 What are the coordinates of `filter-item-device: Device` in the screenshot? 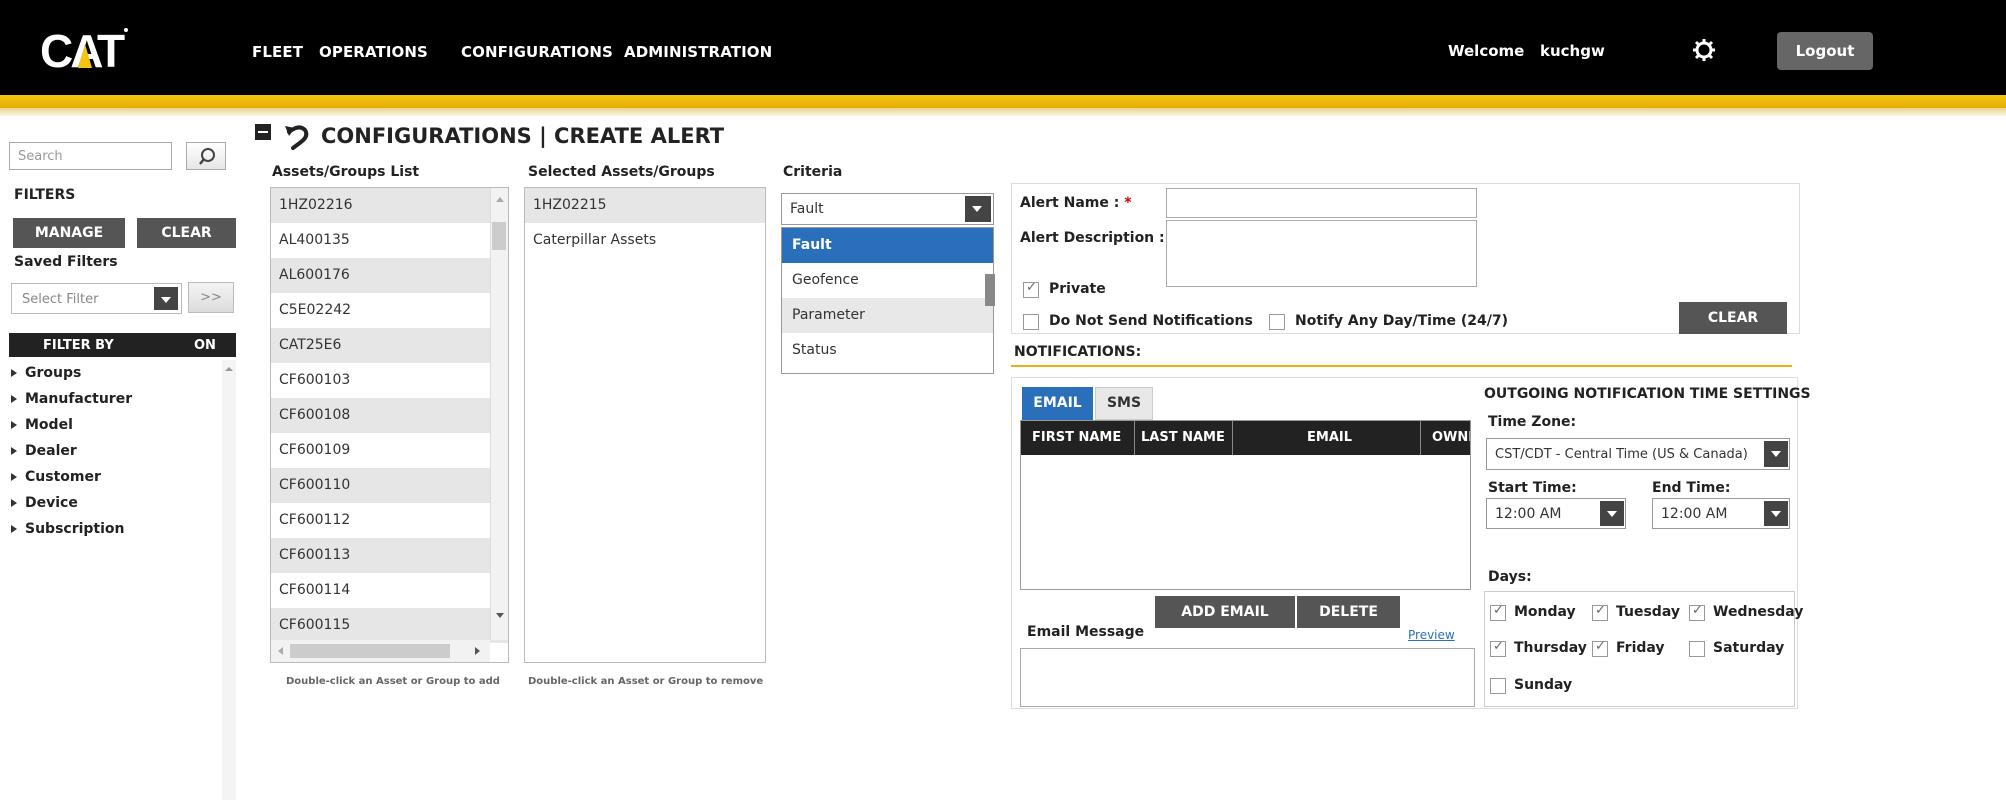 It's located at (122, 503).